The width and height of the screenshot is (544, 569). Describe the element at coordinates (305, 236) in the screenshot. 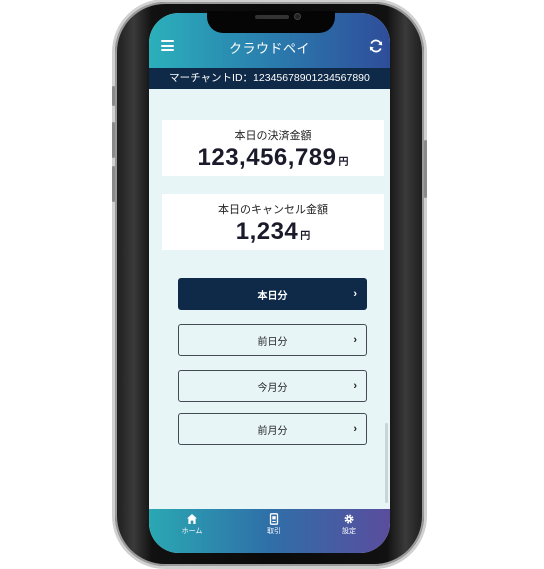

I see `today-cancel-unit: 円` at that location.